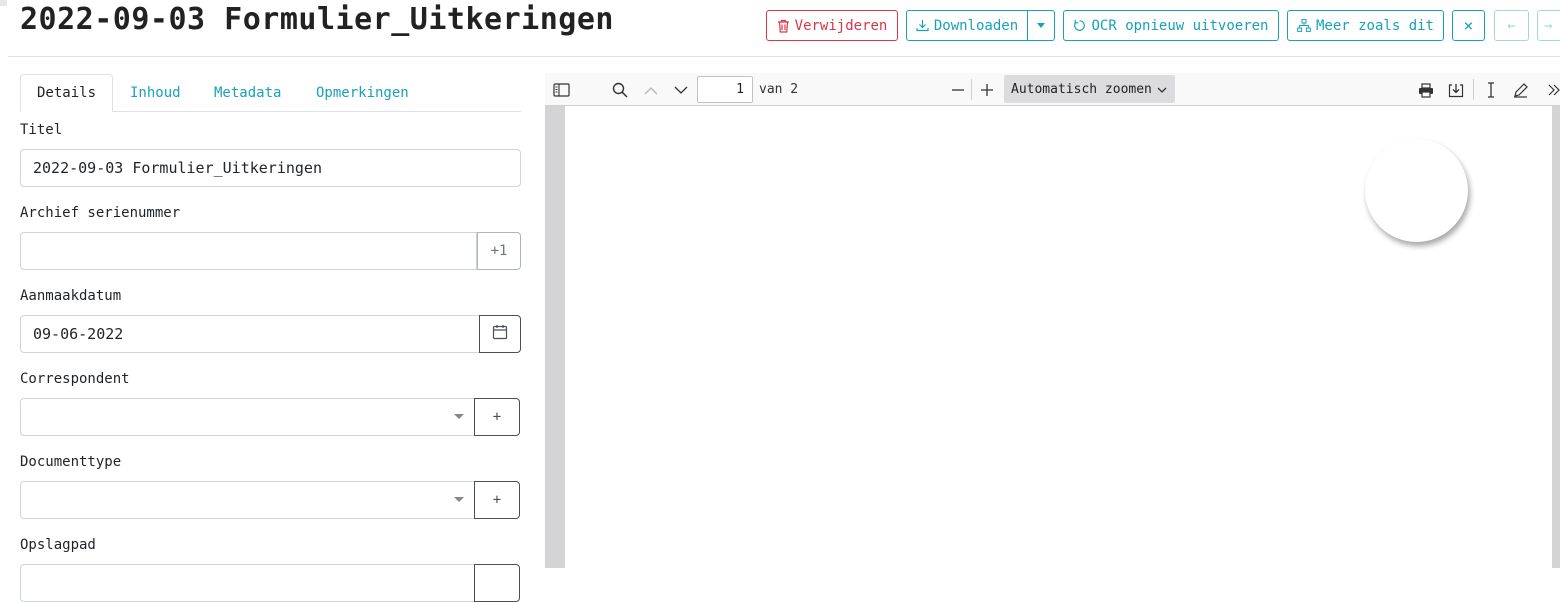 The width and height of the screenshot is (1560, 602). I want to click on loading-circle, so click(1416, 190).